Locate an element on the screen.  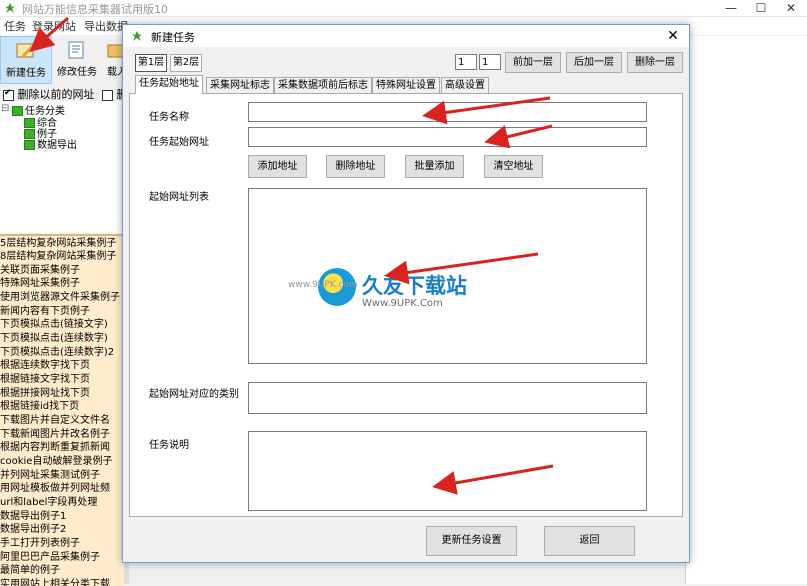
edit-task-tool-button: 修改任务 is located at coordinates (77, 59).